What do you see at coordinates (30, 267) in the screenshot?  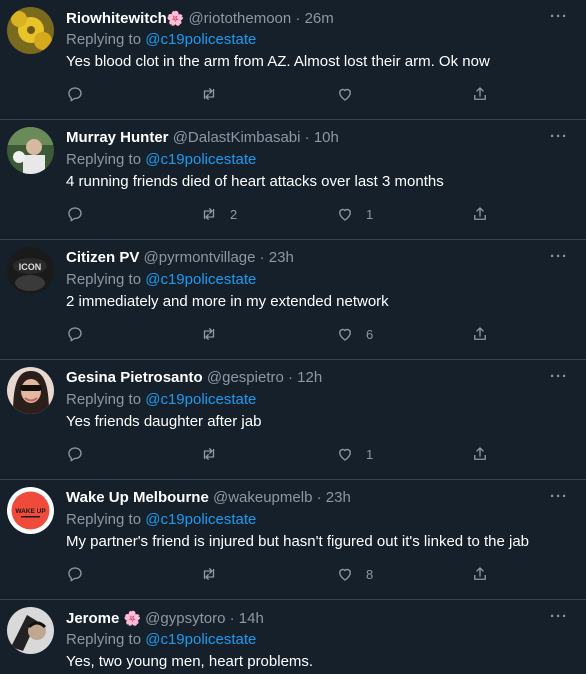 I see `svg-text: ICON` at bounding box center [30, 267].